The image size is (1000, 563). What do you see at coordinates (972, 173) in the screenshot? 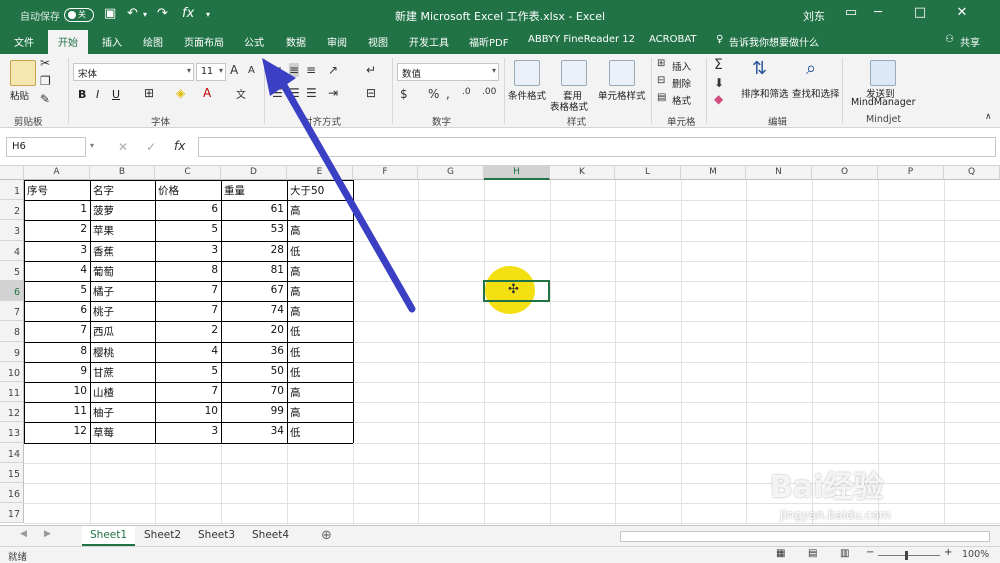
I see `column-header-q: Q` at bounding box center [972, 173].